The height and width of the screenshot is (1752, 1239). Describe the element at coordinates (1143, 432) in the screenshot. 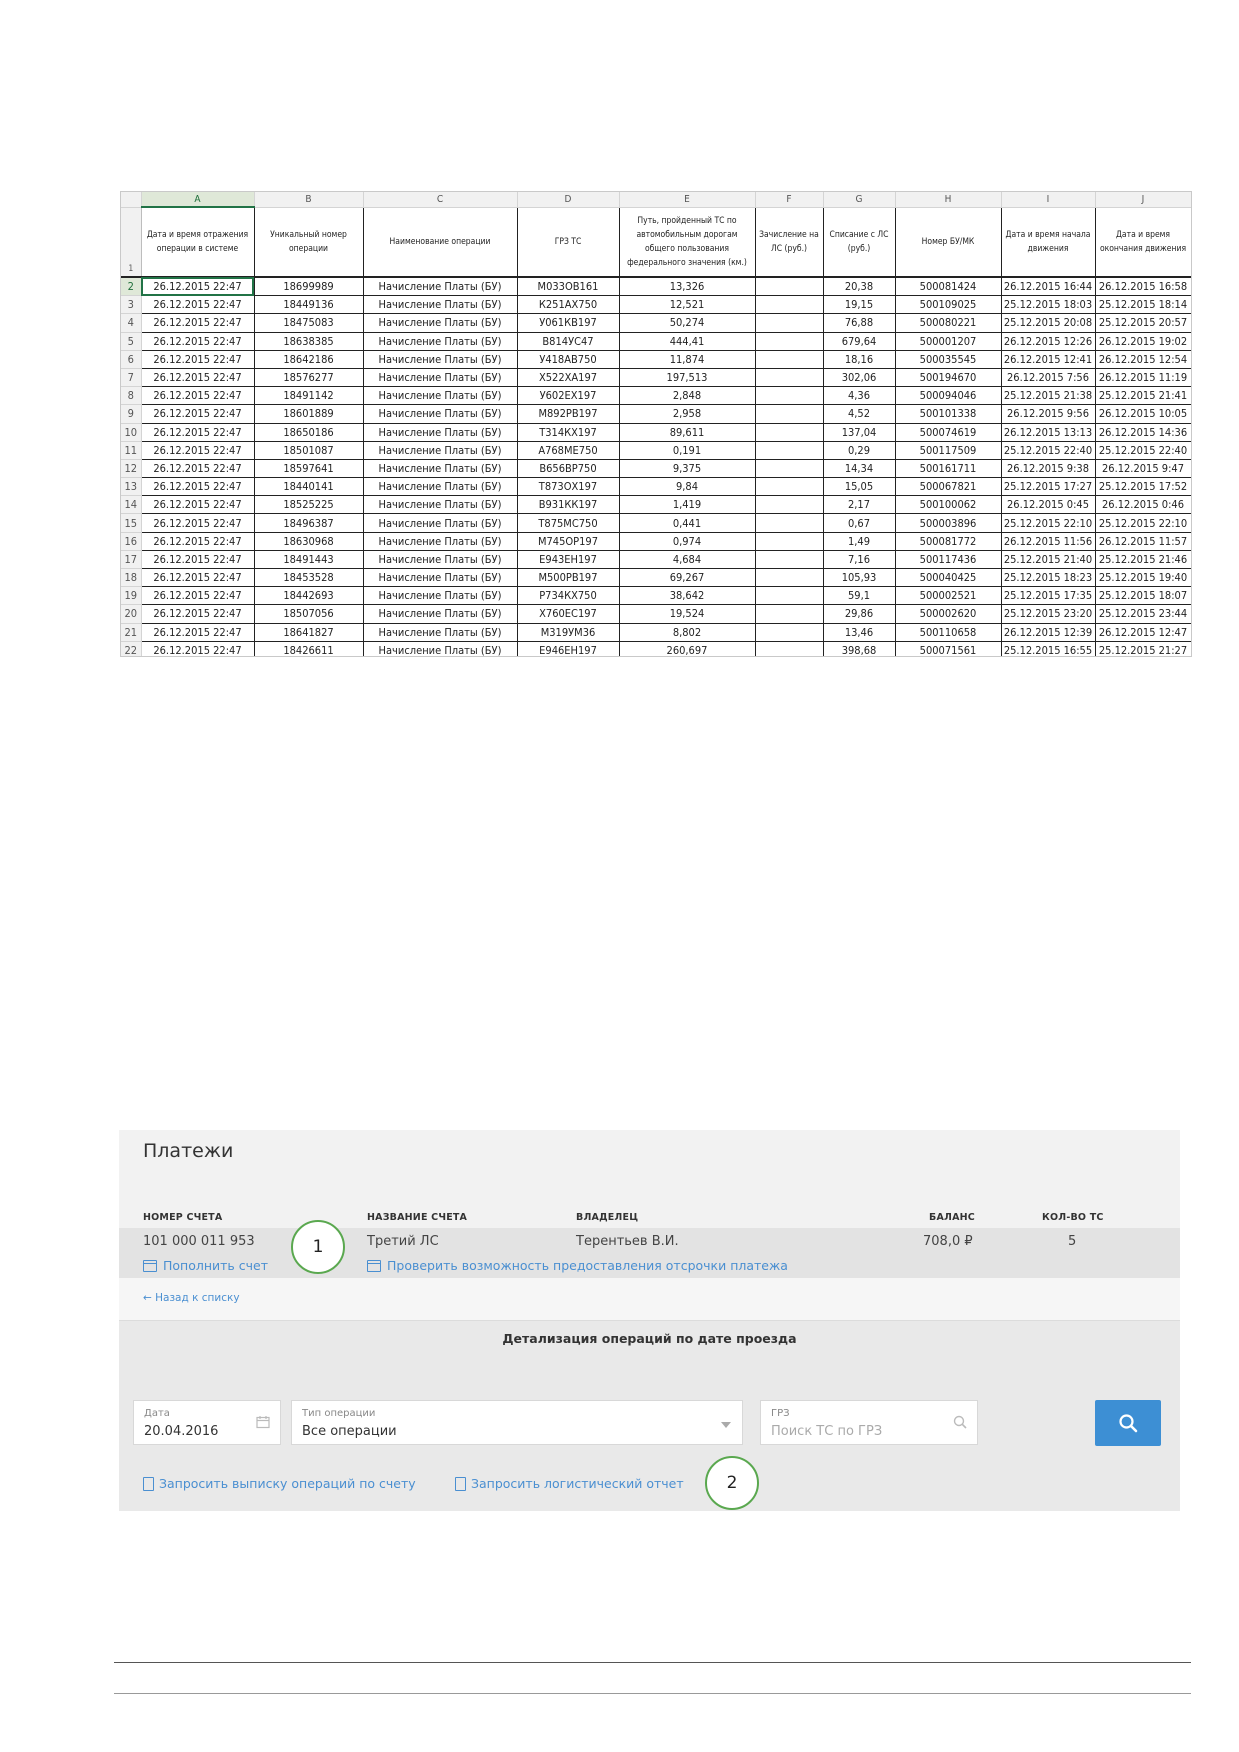

I see `table-cell: 26.12.2015 14:36` at that location.